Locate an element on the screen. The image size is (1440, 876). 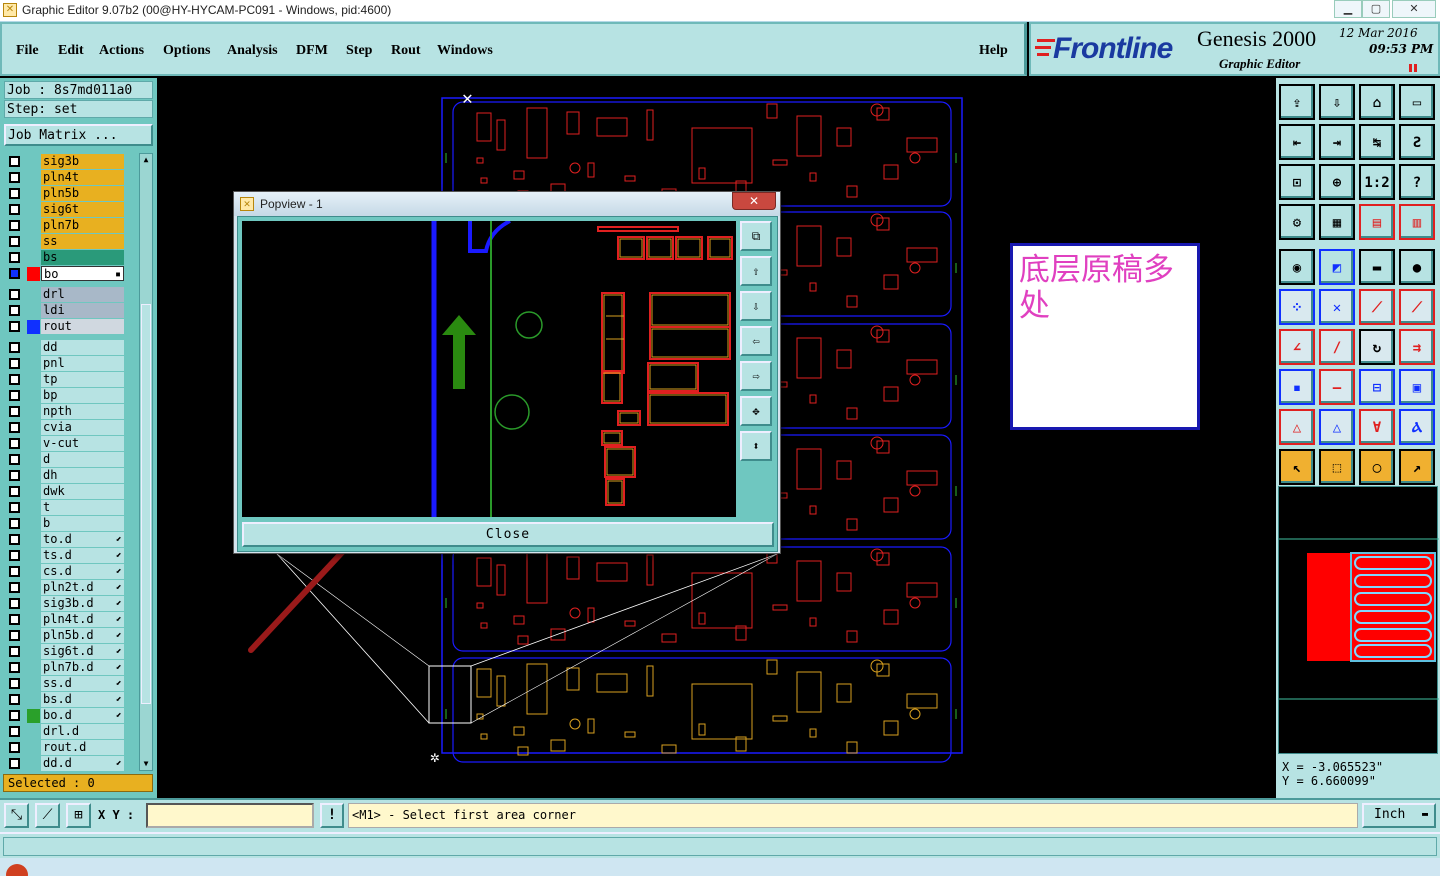
layer-name: dd is located at coordinates (82, 347).